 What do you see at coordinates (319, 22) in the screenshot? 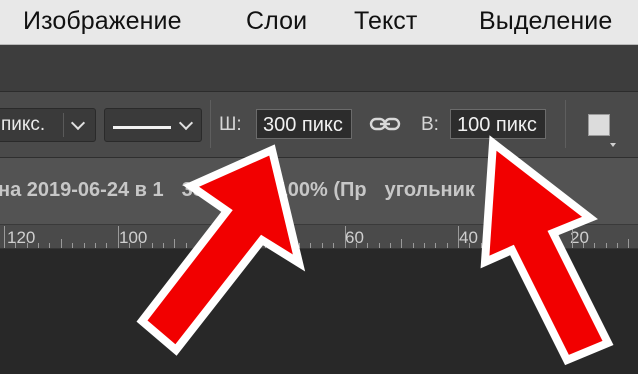
I see `menu-bar: Изображение Слои Текст Выделение` at bounding box center [319, 22].